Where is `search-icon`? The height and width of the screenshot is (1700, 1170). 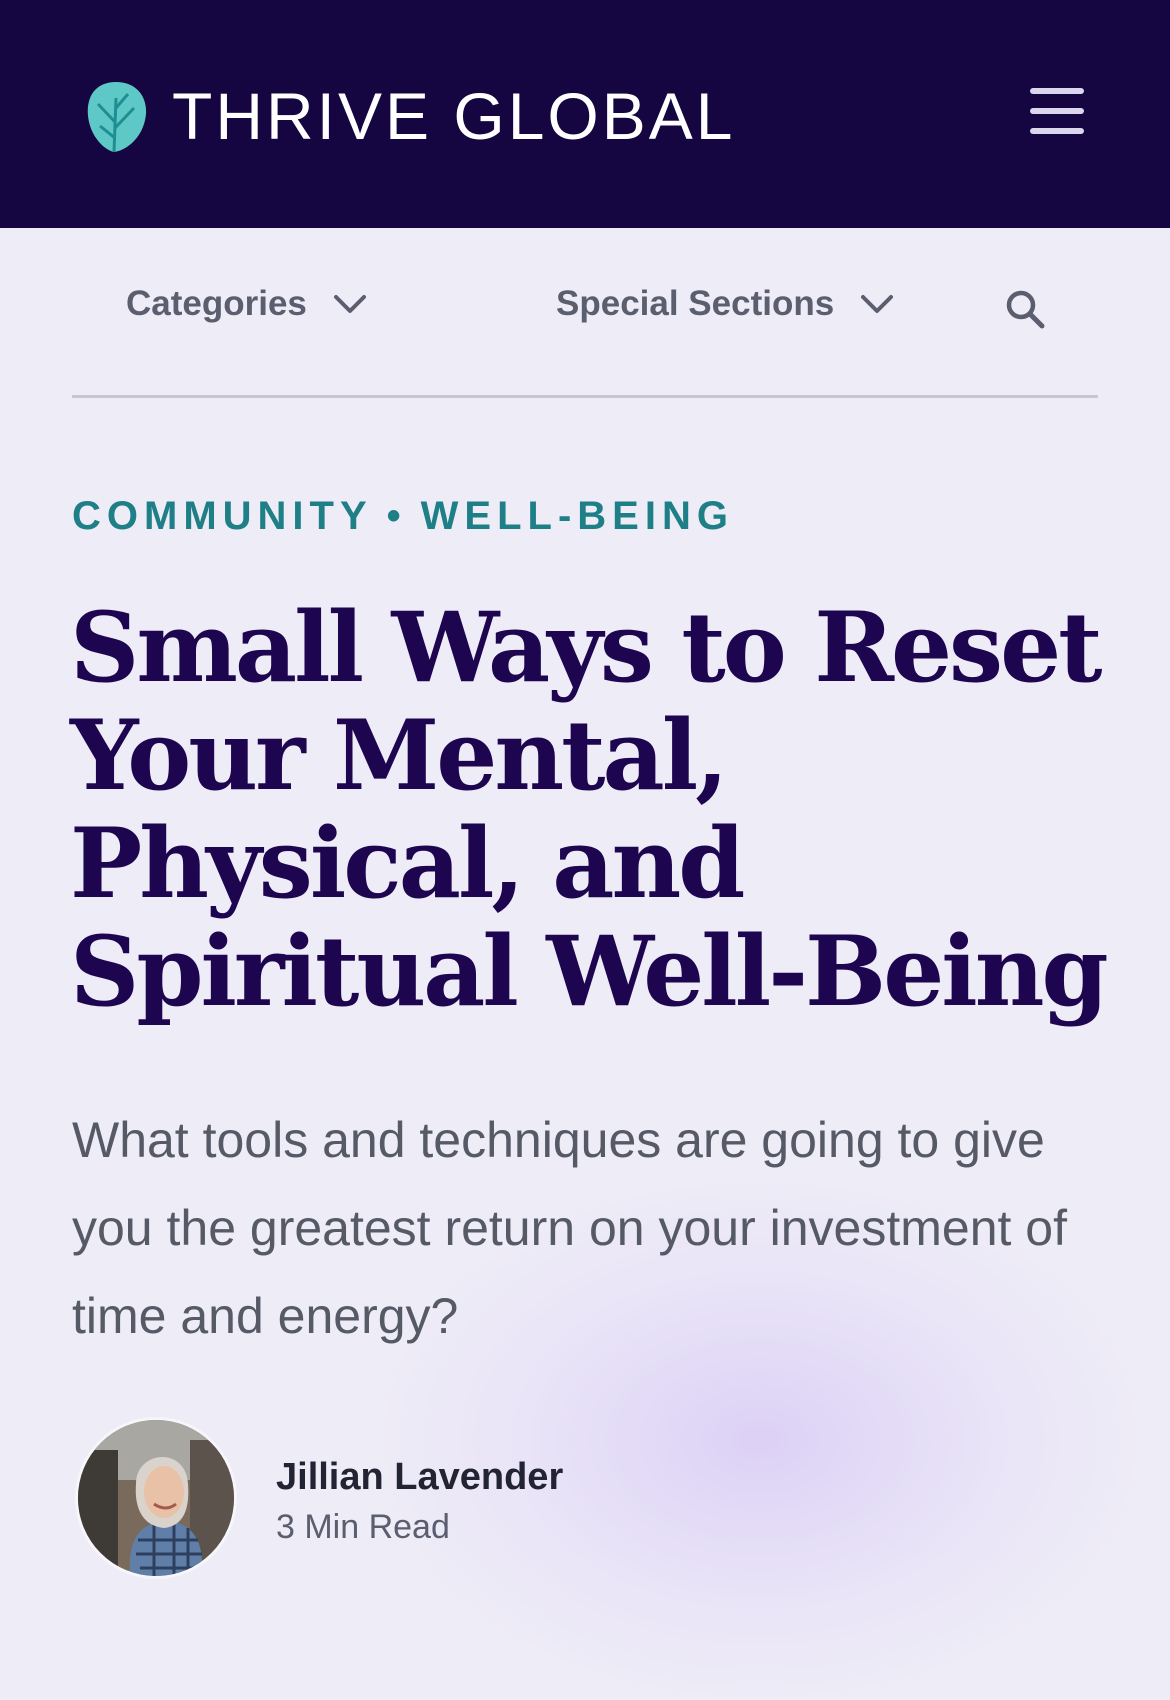 search-icon is located at coordinates (1025, 309).